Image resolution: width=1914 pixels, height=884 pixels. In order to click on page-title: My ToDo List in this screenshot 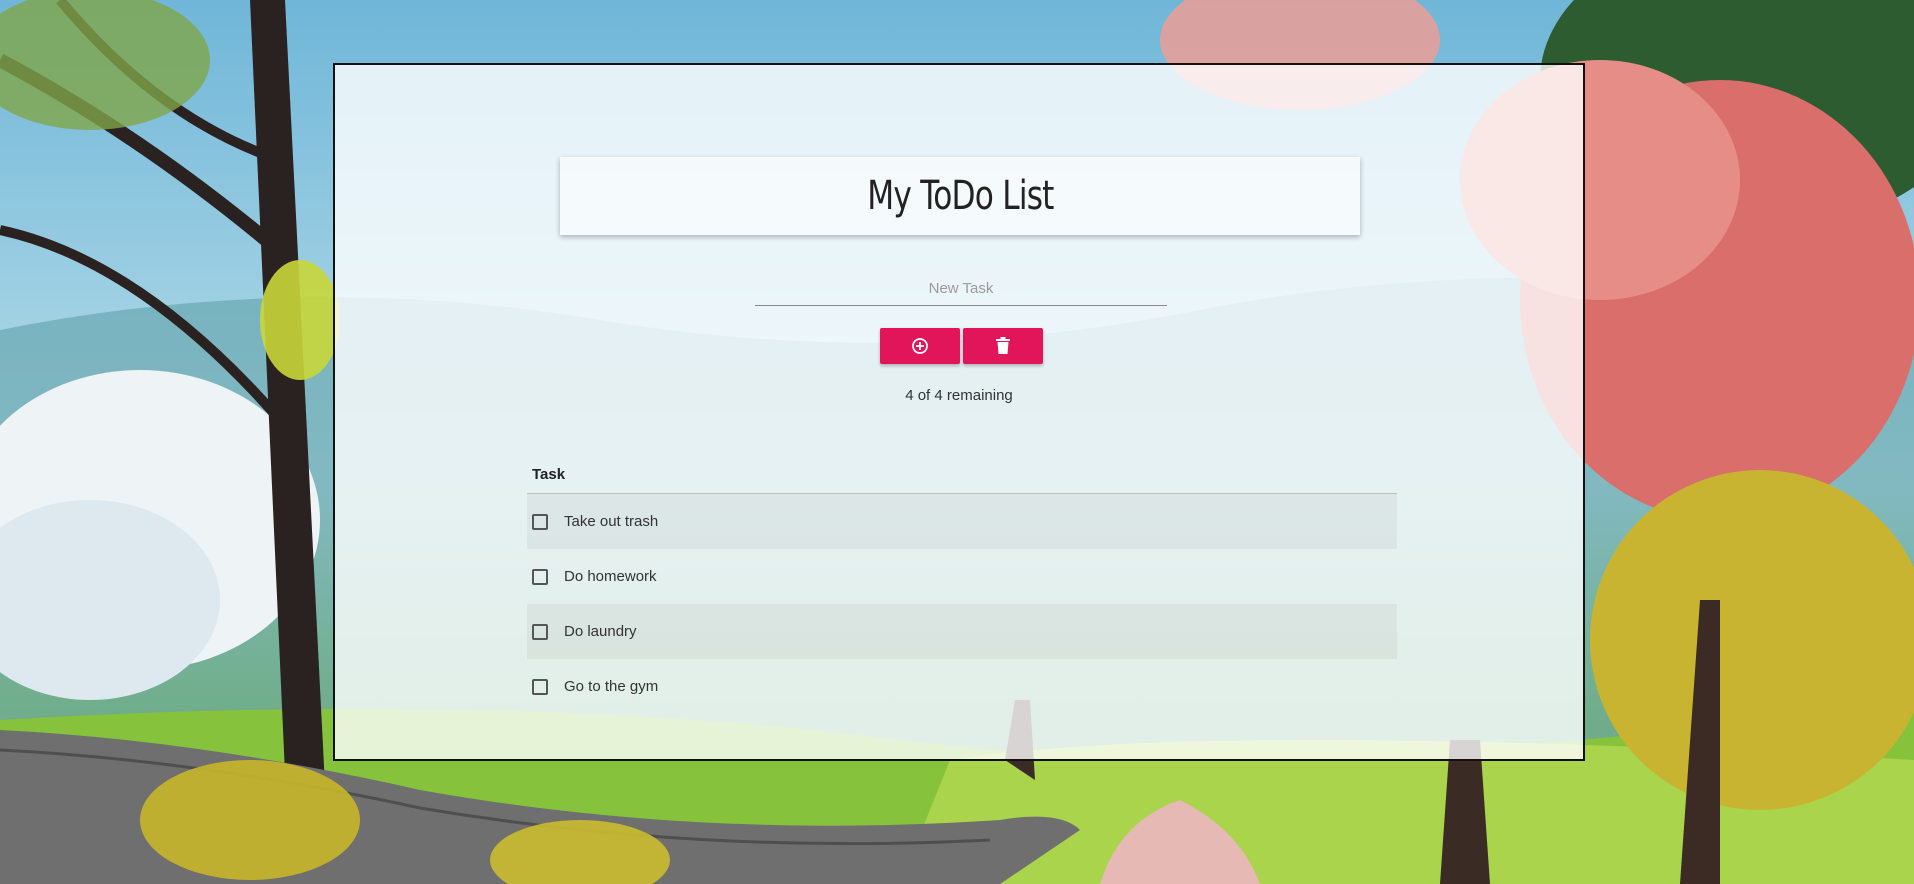, I will do `click(960, 196)`.